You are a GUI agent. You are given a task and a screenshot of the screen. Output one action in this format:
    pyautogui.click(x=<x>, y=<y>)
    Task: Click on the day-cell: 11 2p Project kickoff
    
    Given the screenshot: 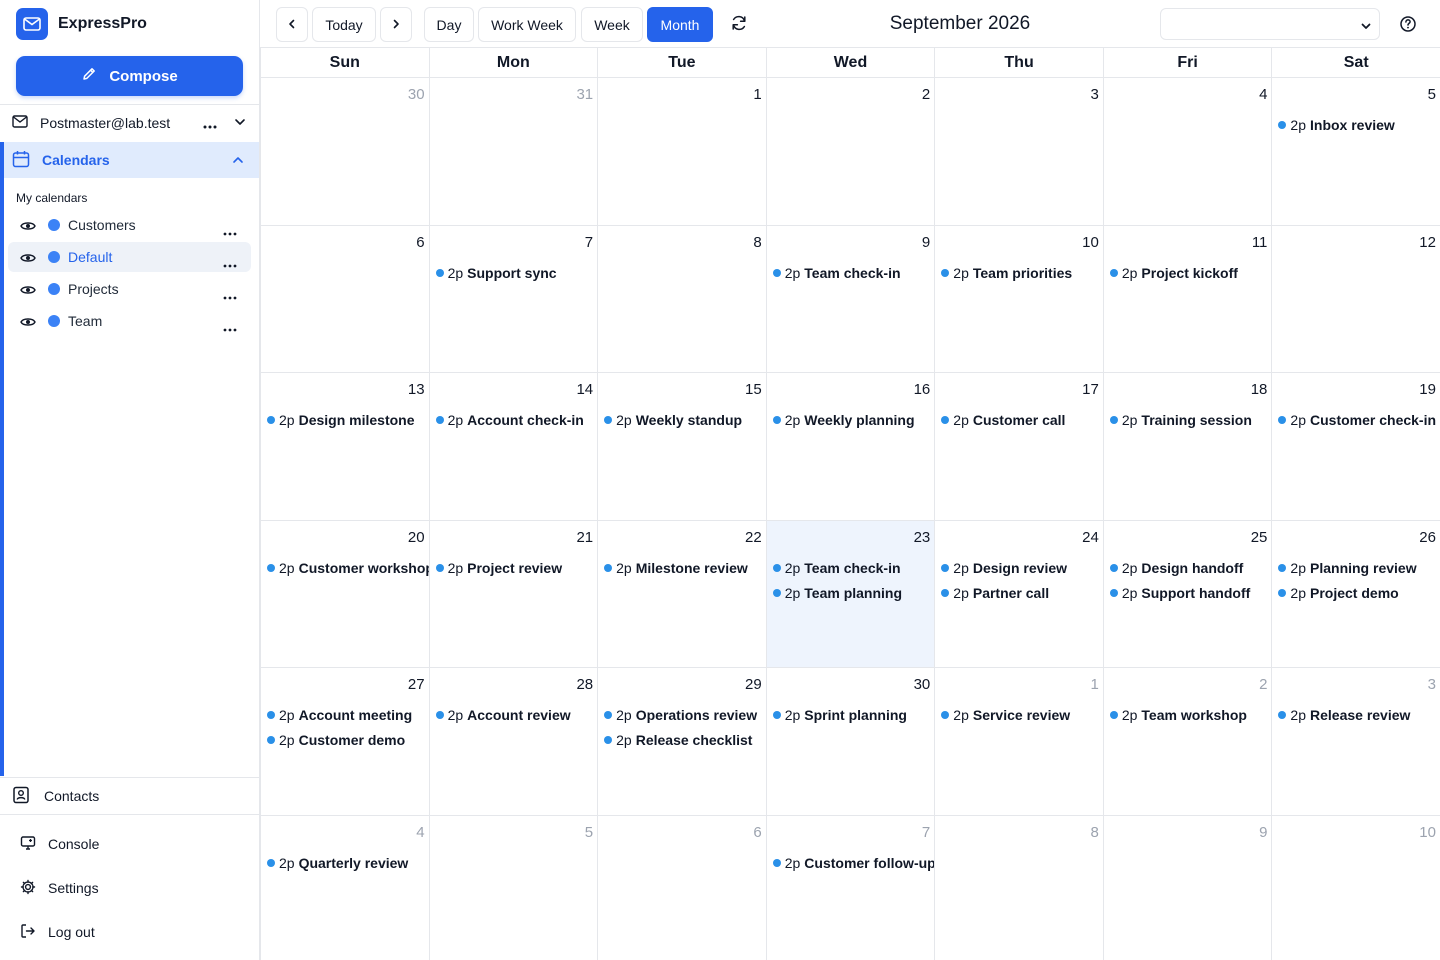 What is the action you would take?
    pyautogui.click(x=1187, y=299)
    